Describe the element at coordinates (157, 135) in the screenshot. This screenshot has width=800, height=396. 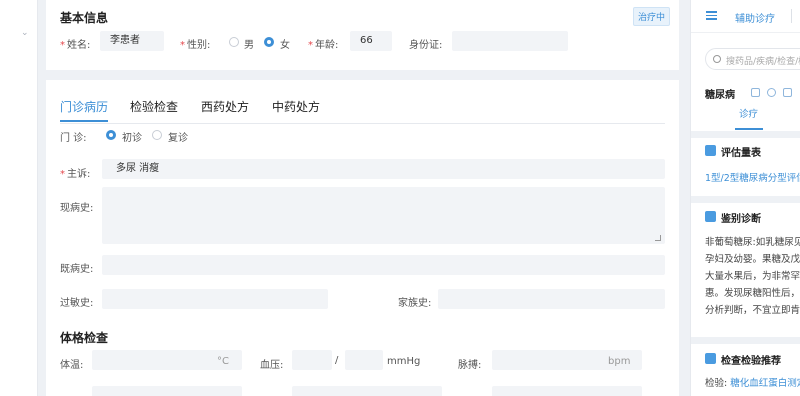
I see `visit-return-radio` at that location.